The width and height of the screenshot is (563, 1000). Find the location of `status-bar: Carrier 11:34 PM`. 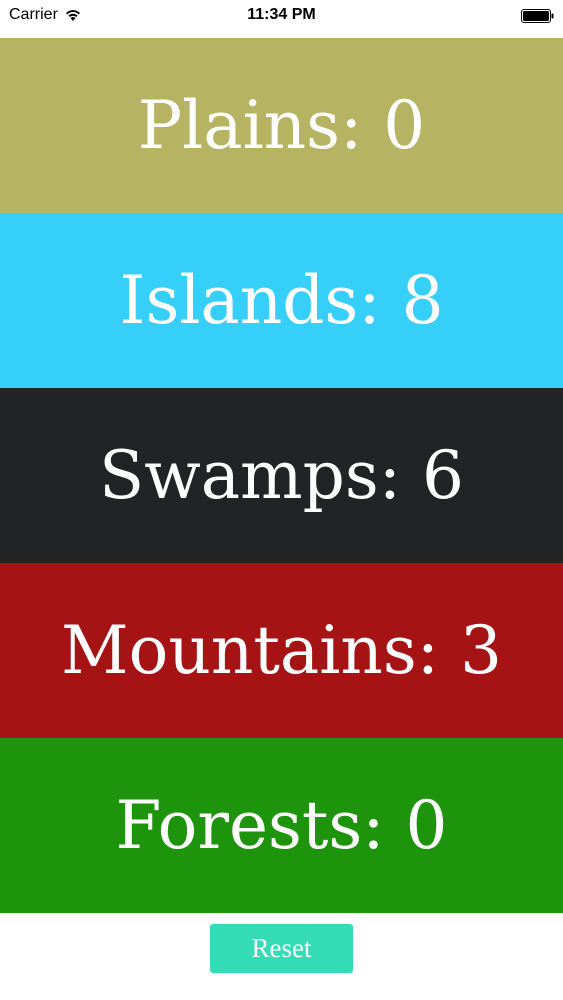

status-bar: Carrier 11:34 PM is located at coordinates (281, 19).